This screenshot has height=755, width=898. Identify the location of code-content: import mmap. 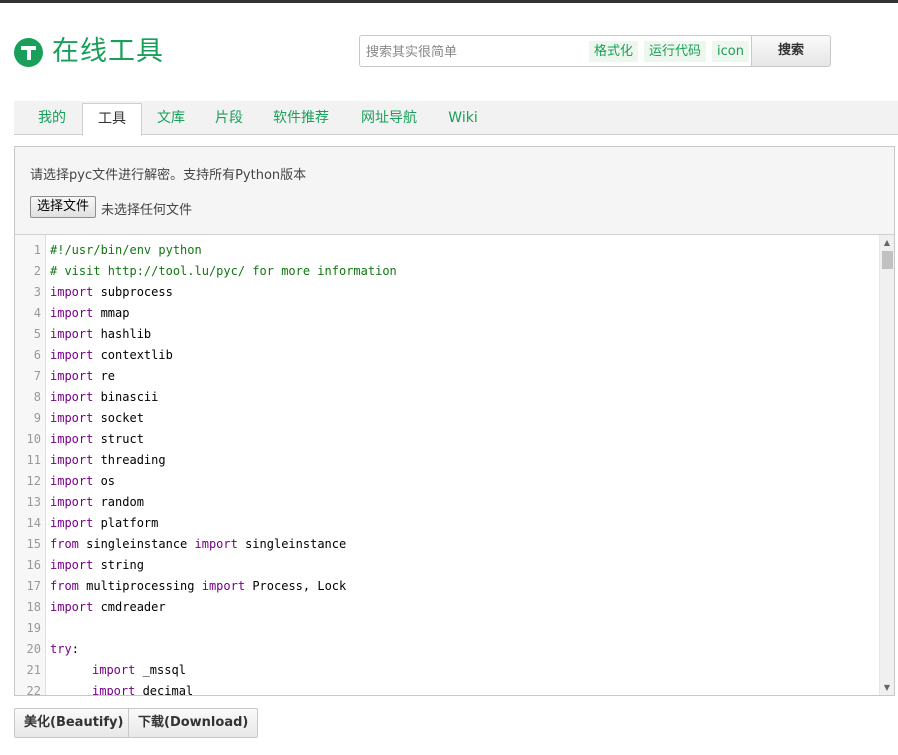
(89, 313).